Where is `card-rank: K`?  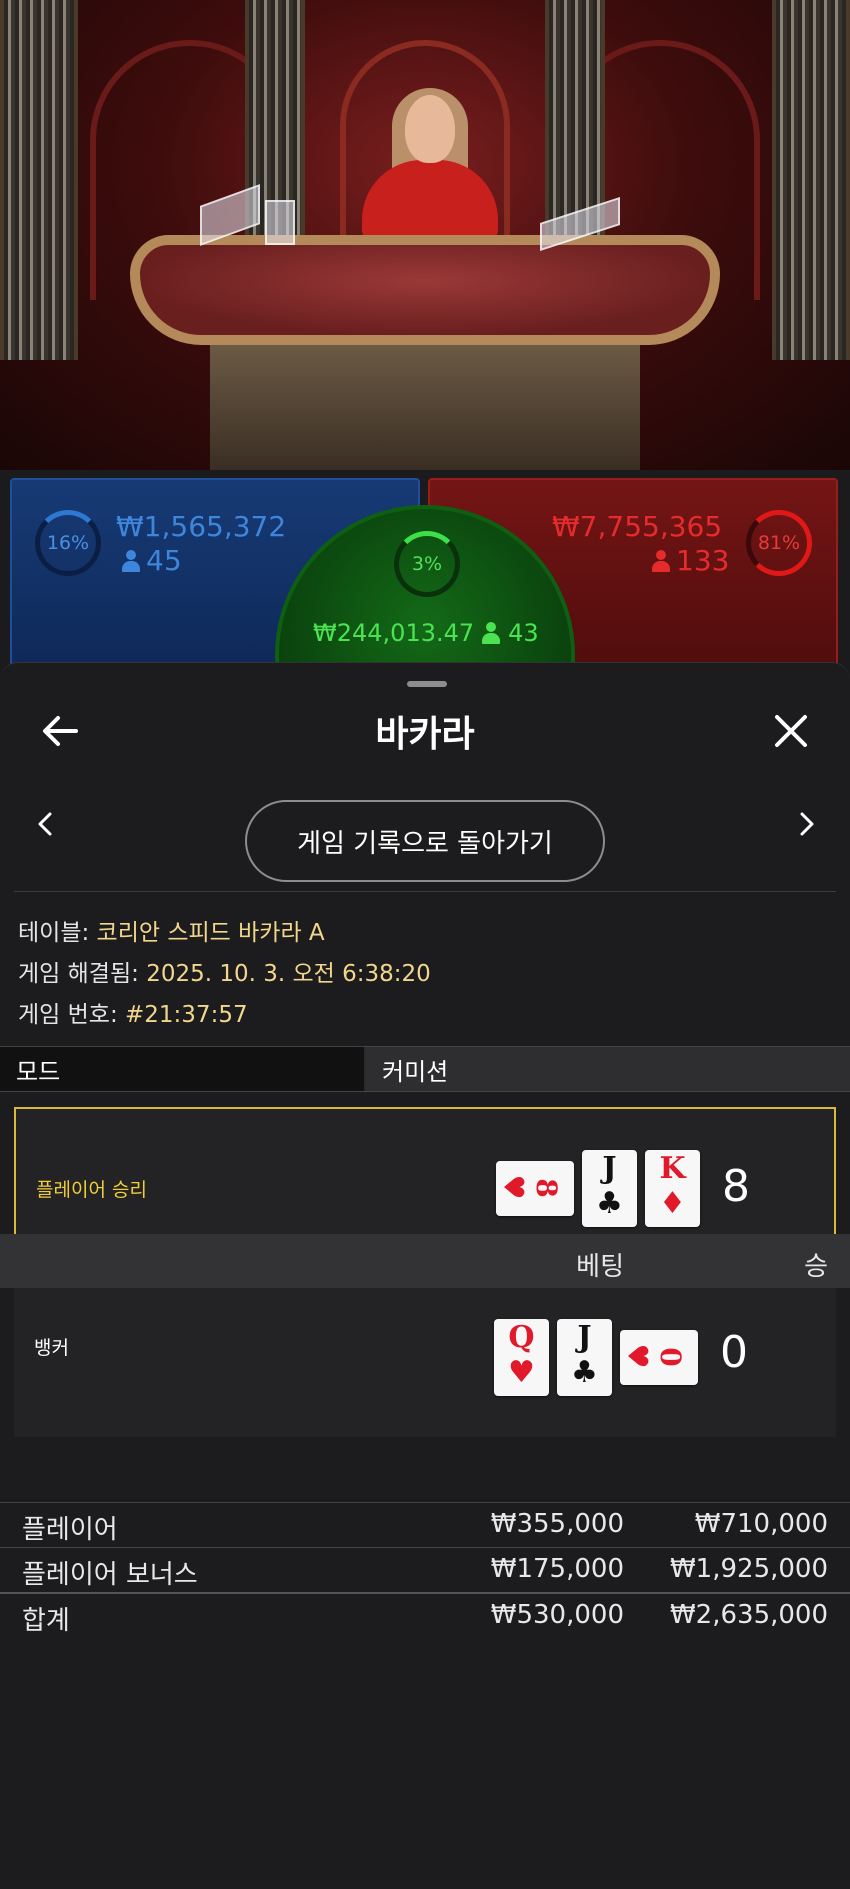
card-rank: K is located at coordinates (672, 1168).